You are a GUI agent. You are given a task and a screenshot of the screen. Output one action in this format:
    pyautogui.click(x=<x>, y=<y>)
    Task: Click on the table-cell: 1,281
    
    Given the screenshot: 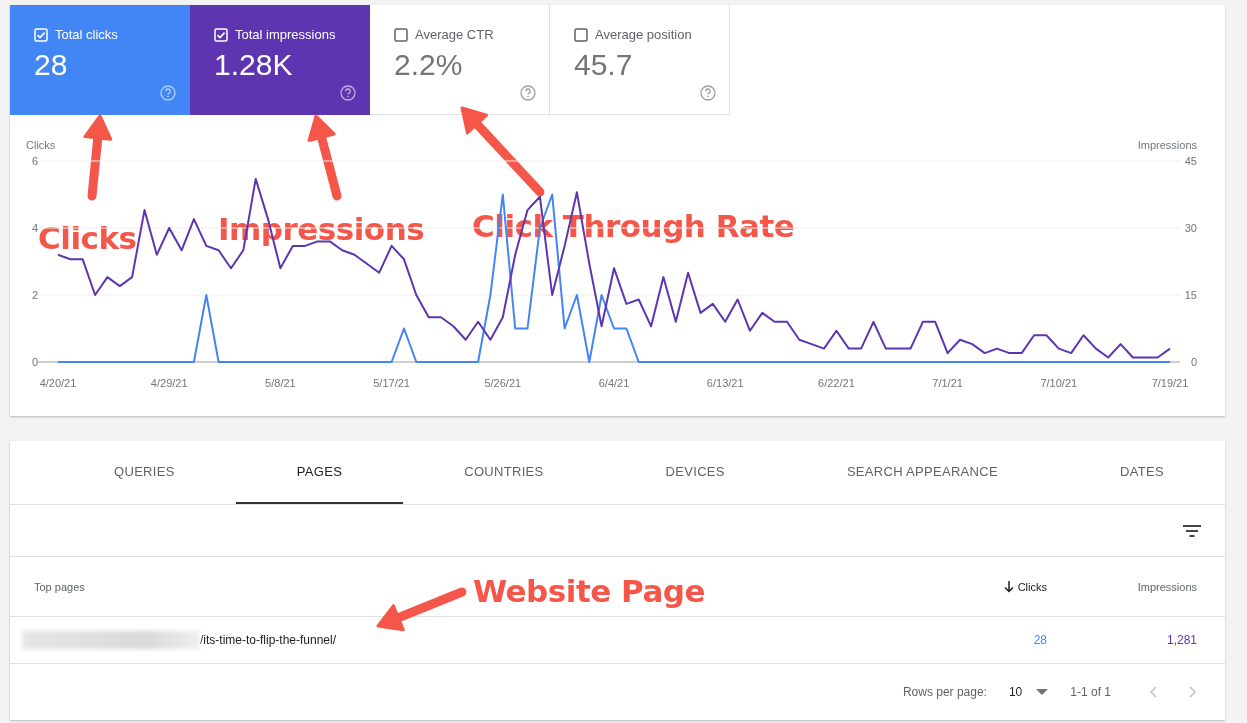 What is the action you would take?
    pyautogui.click(x=1181, y=640)
    